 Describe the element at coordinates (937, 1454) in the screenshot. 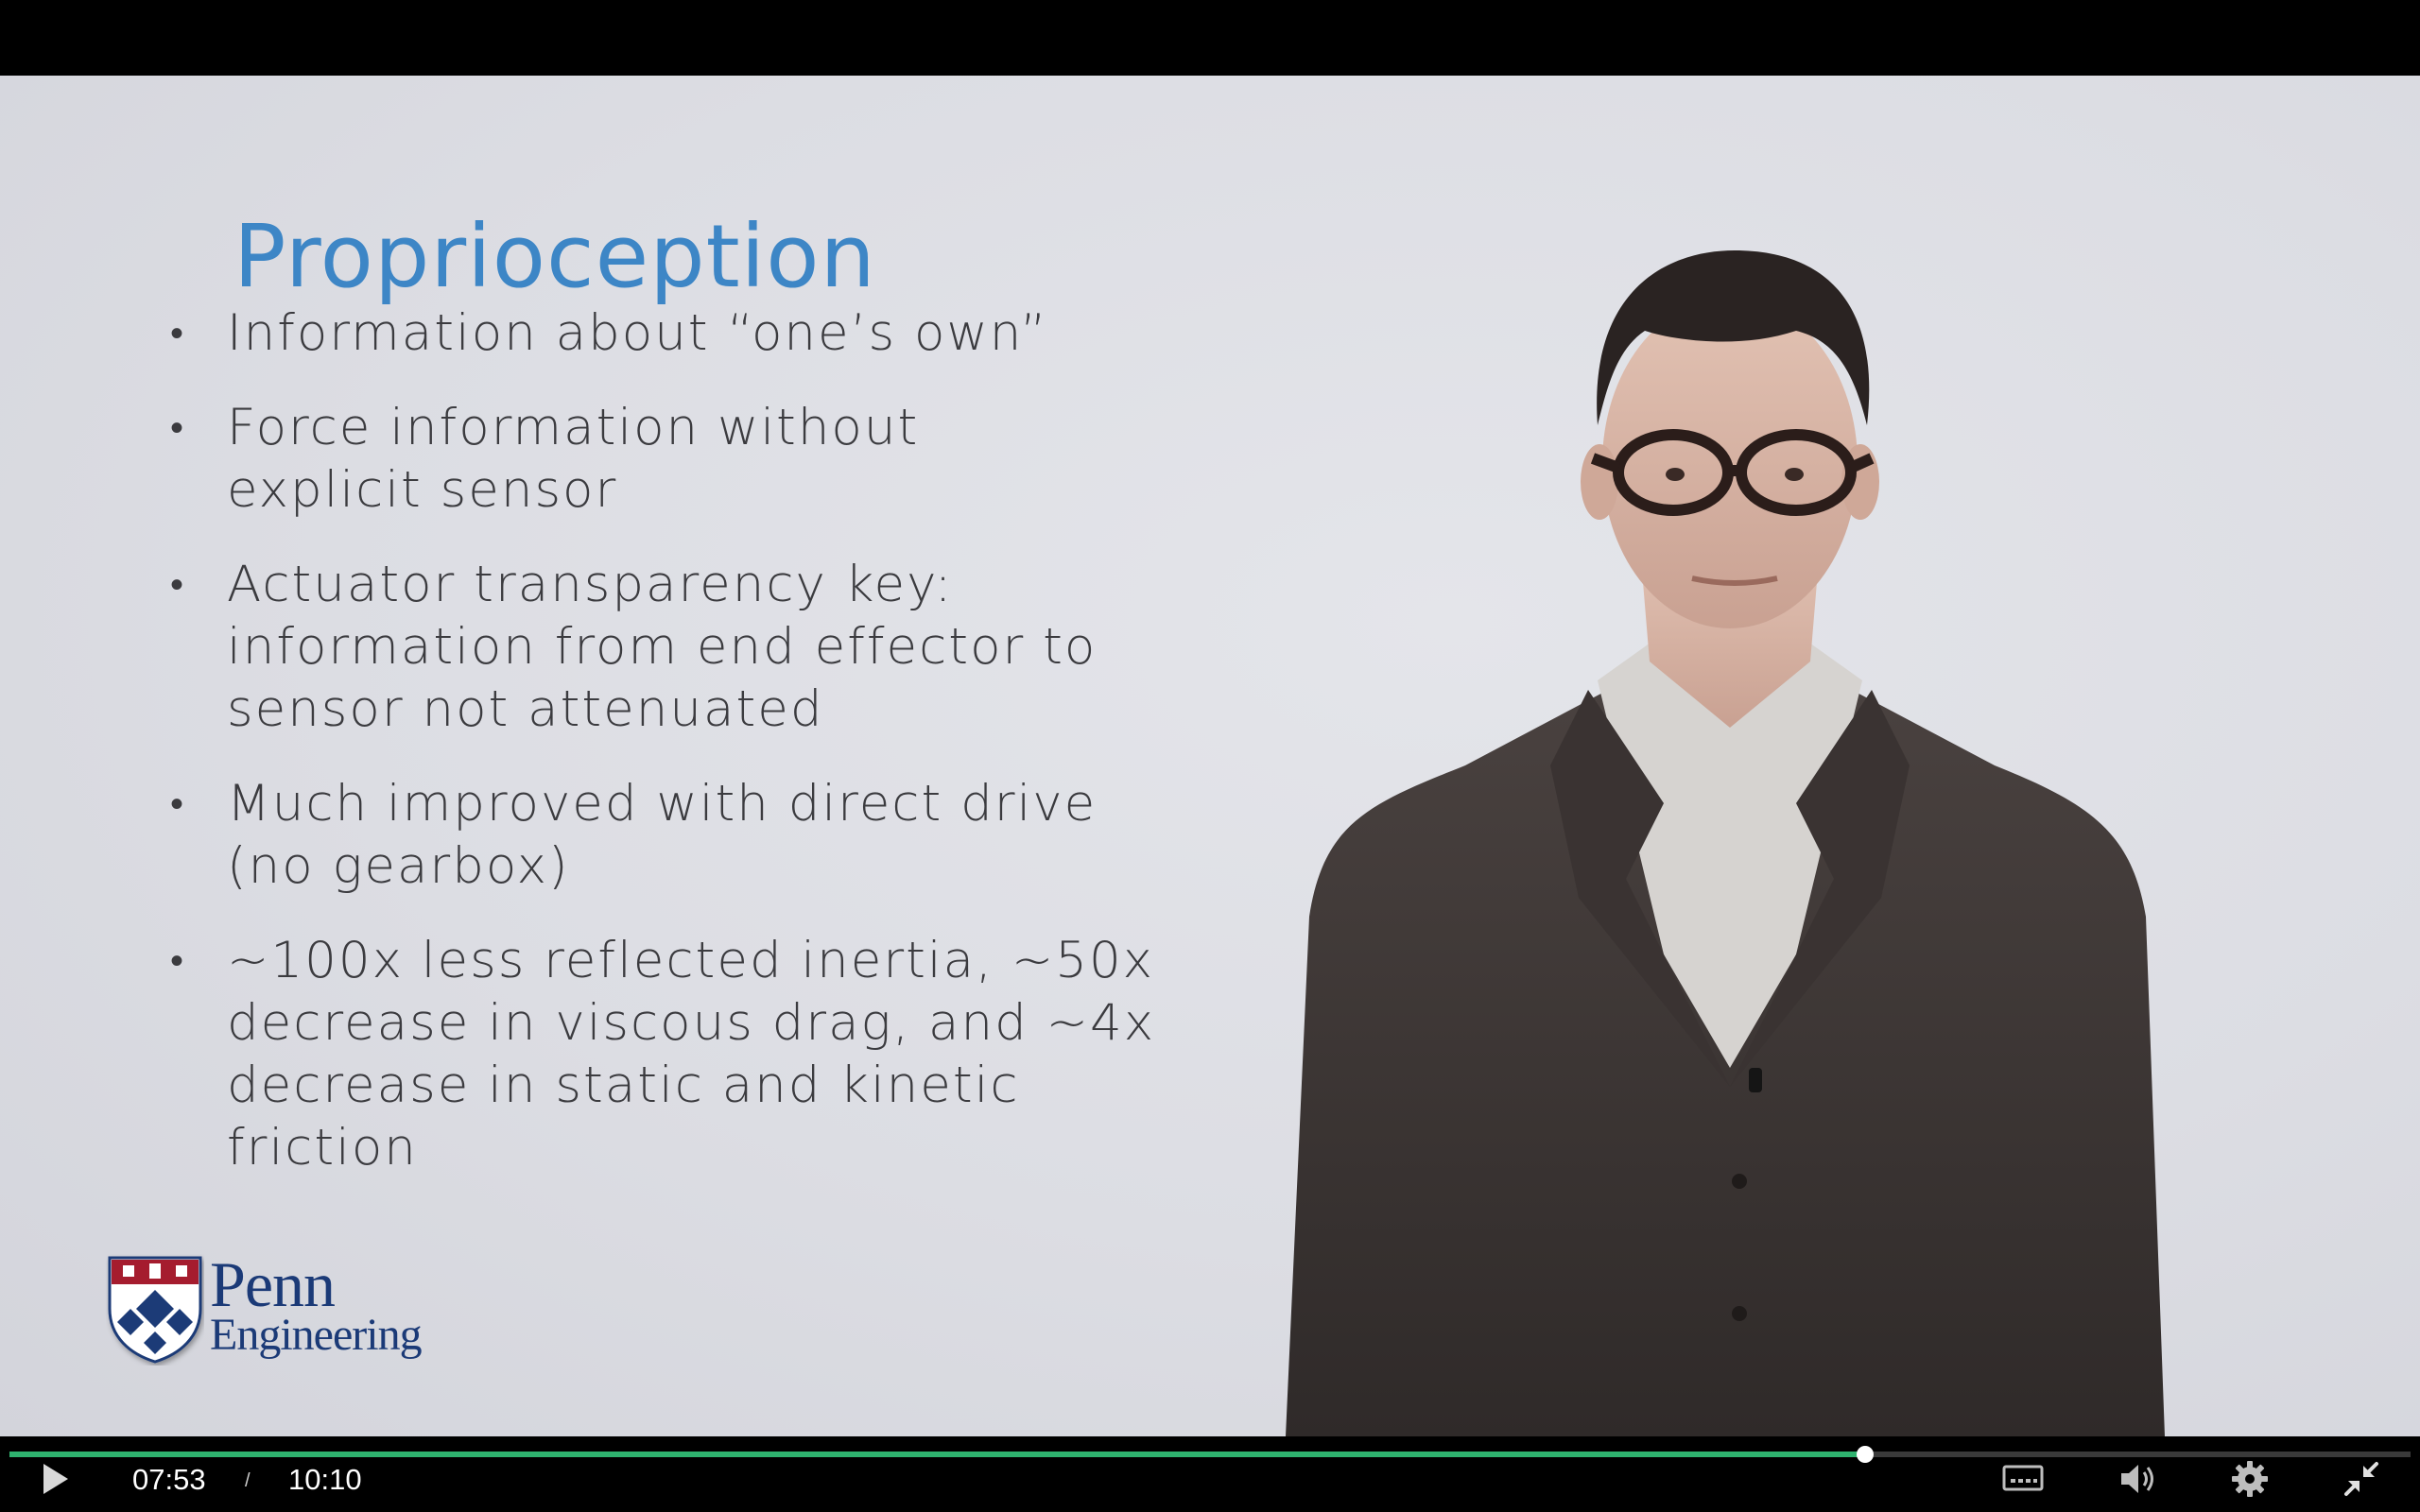

I see `progress-fill` at that location.